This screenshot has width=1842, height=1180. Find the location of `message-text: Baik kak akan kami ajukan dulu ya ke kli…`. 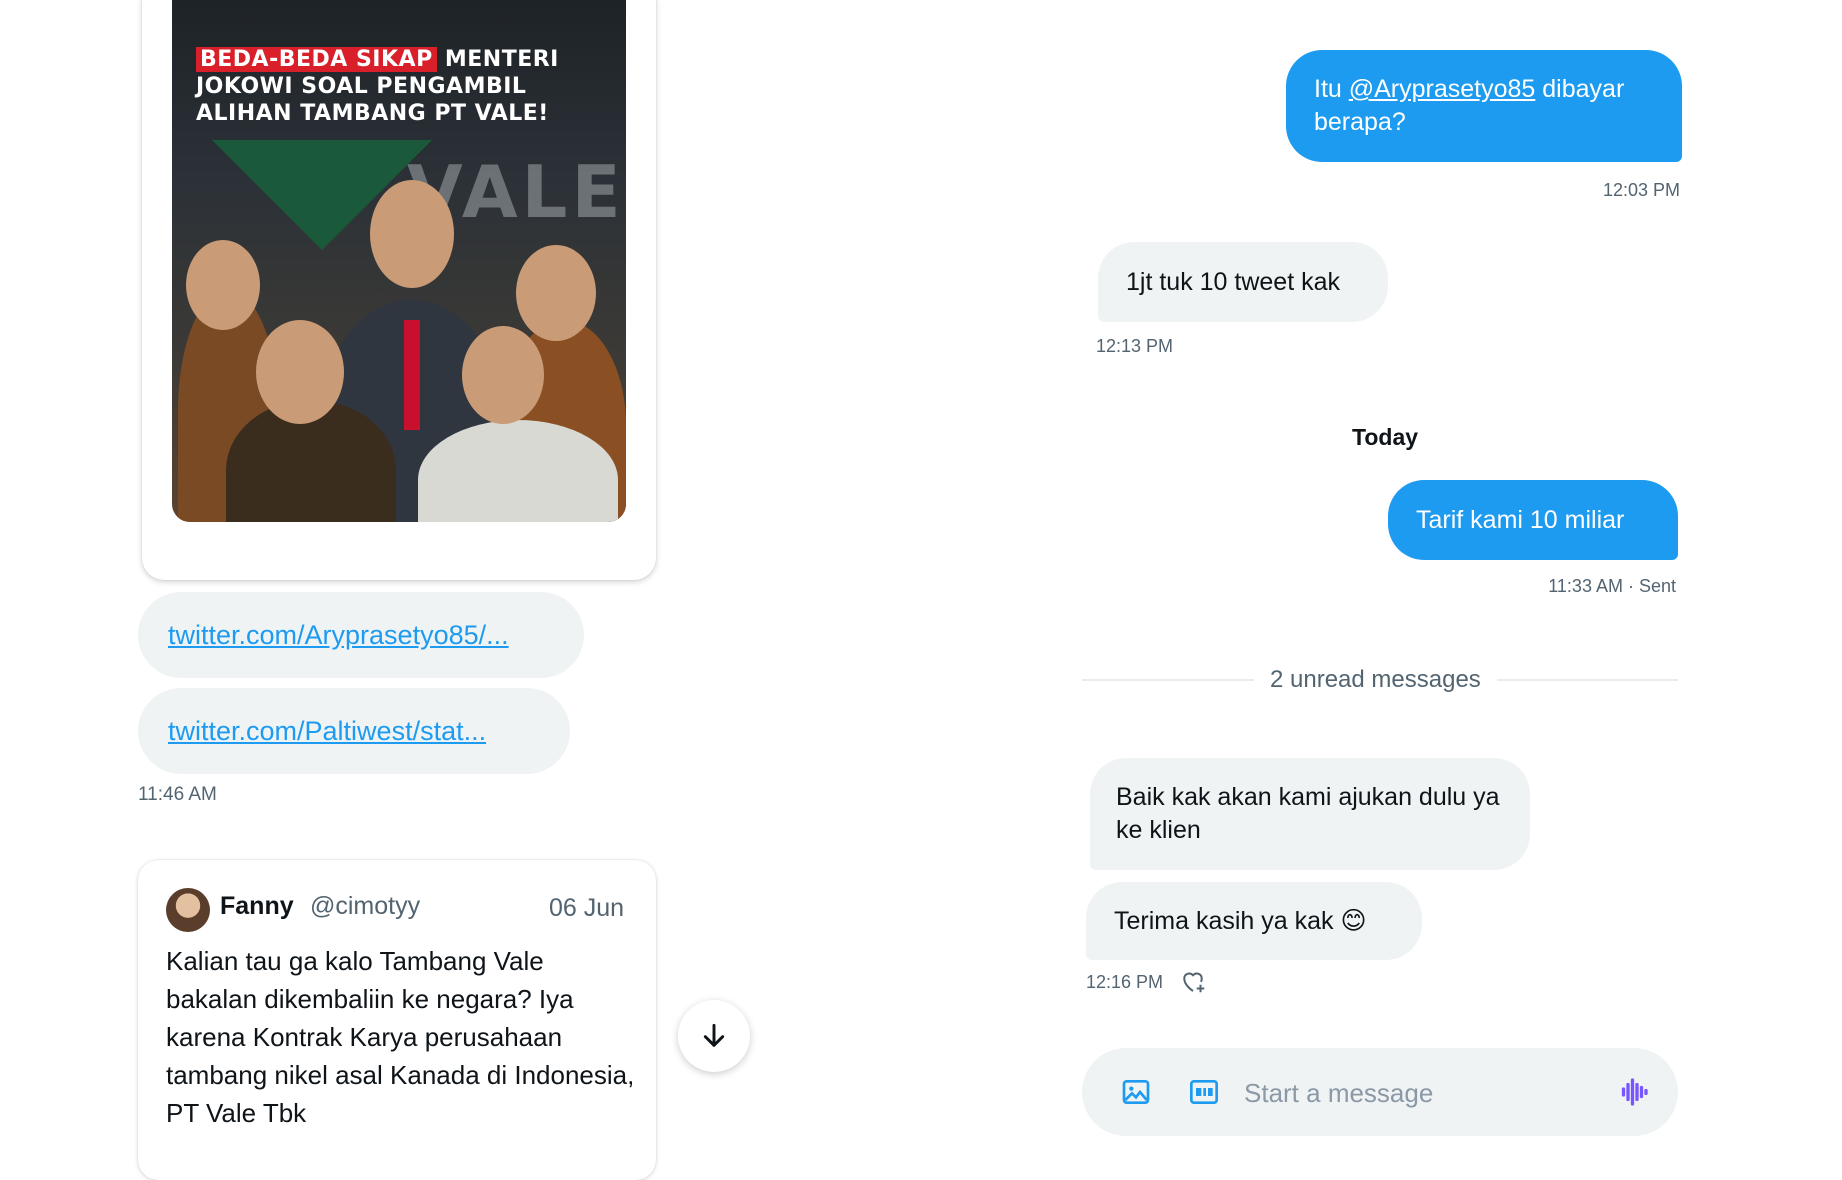

message-text: Baik kak akan kami ajukan dulu ya ke kli… is located at coordinates (1308, 813).